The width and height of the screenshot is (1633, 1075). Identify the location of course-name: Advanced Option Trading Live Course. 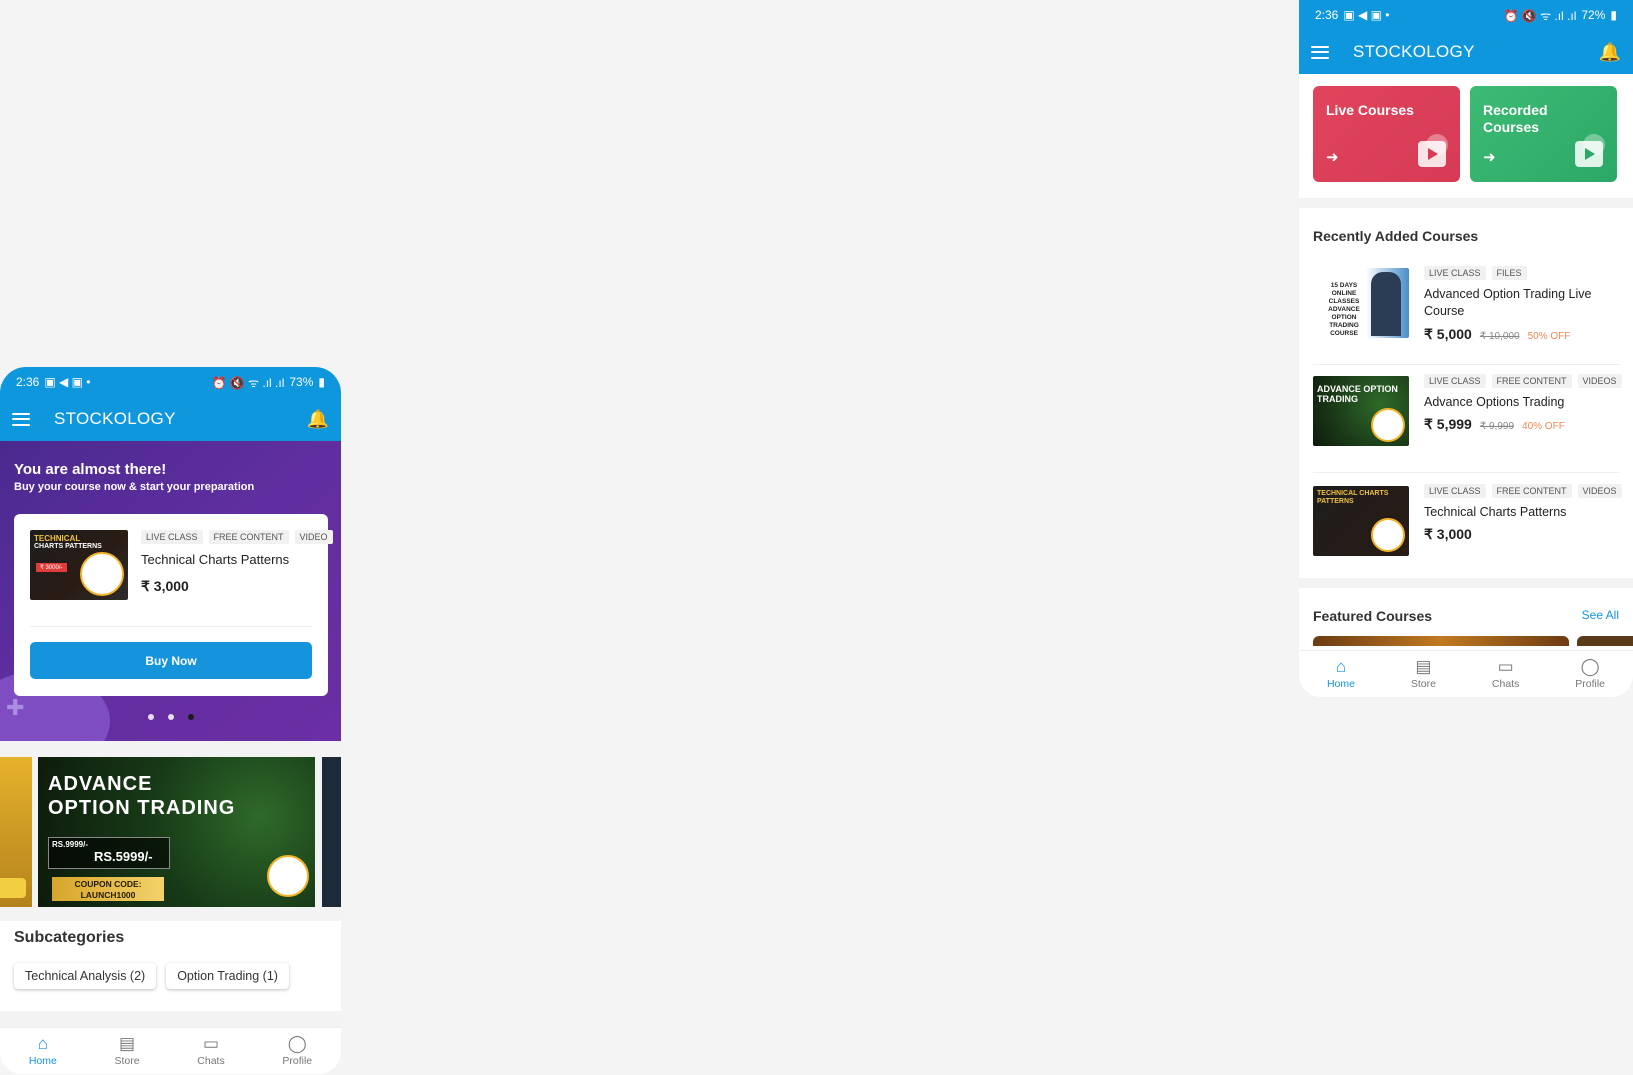
(1508, 302).